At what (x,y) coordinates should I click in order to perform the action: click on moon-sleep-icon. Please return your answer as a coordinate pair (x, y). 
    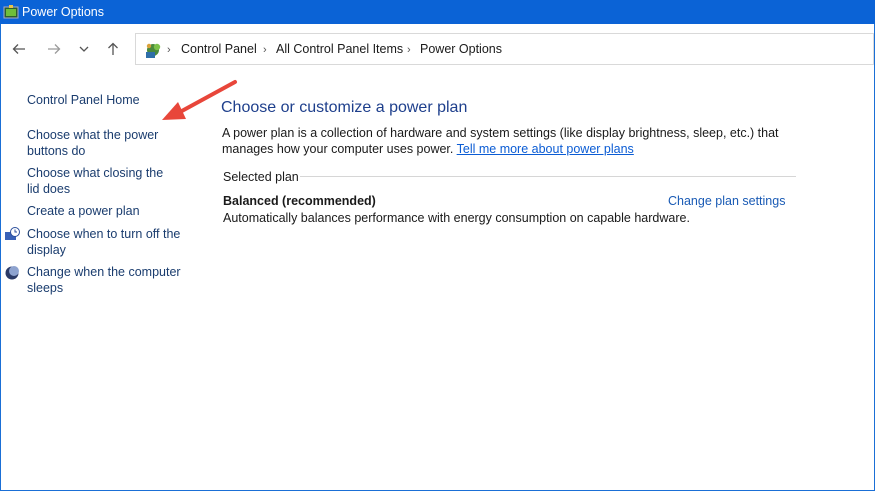
    Looking at the image, I should click on (12, 273).